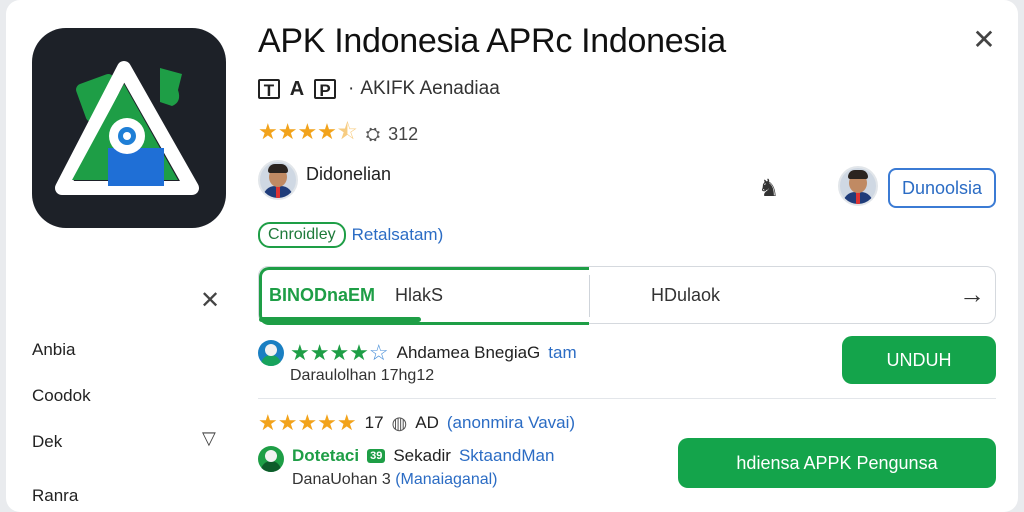 This screenshot has height=512, width=1024. I want to click on item2-count: 17, so click(374, 422).